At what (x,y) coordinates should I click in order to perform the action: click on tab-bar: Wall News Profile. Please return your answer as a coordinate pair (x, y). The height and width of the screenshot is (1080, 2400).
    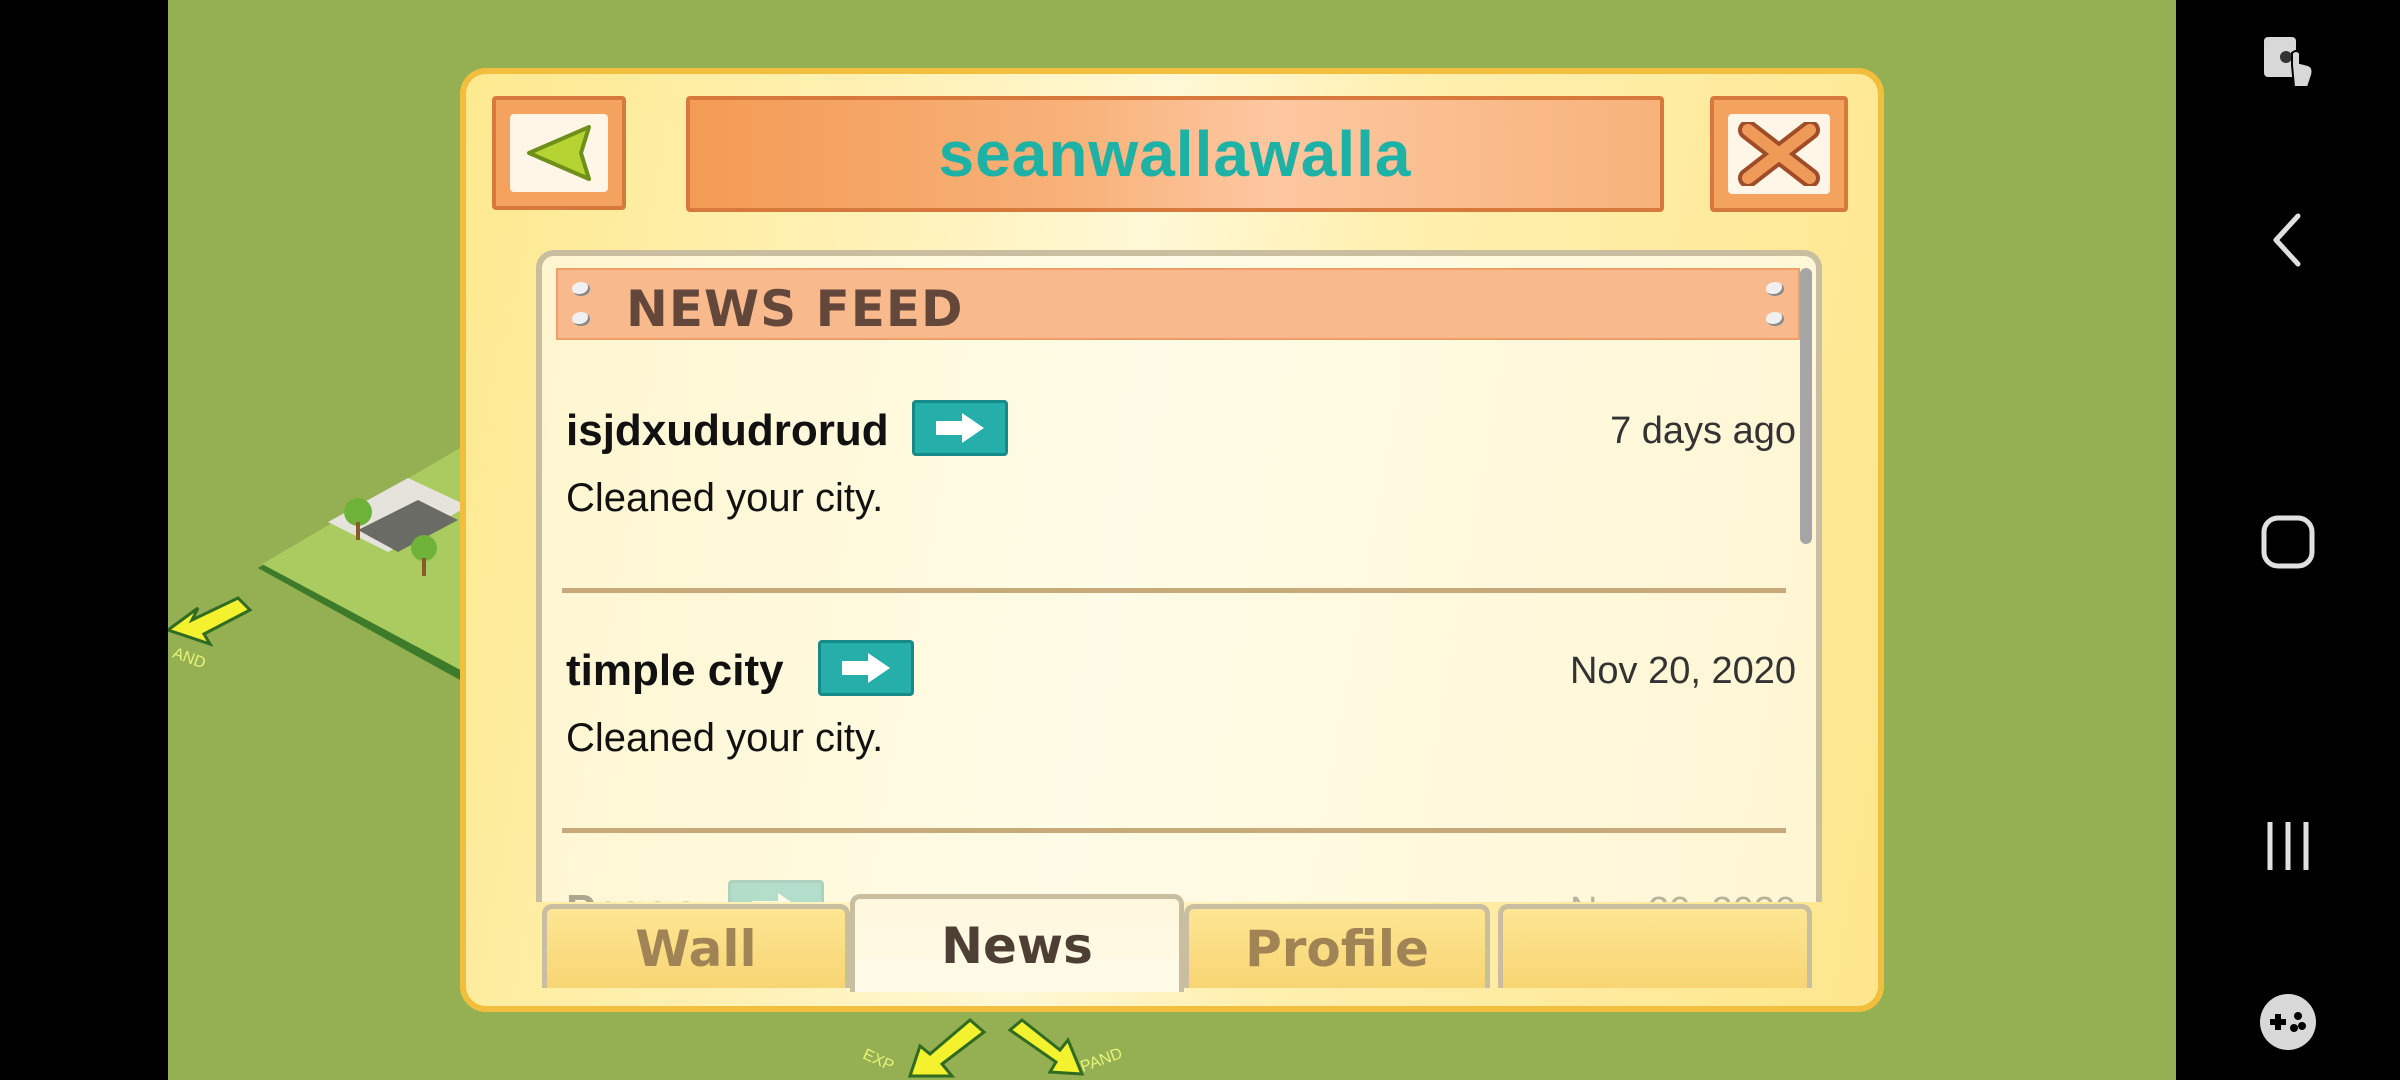
    Looking at the image, I should click on (1179, 943).